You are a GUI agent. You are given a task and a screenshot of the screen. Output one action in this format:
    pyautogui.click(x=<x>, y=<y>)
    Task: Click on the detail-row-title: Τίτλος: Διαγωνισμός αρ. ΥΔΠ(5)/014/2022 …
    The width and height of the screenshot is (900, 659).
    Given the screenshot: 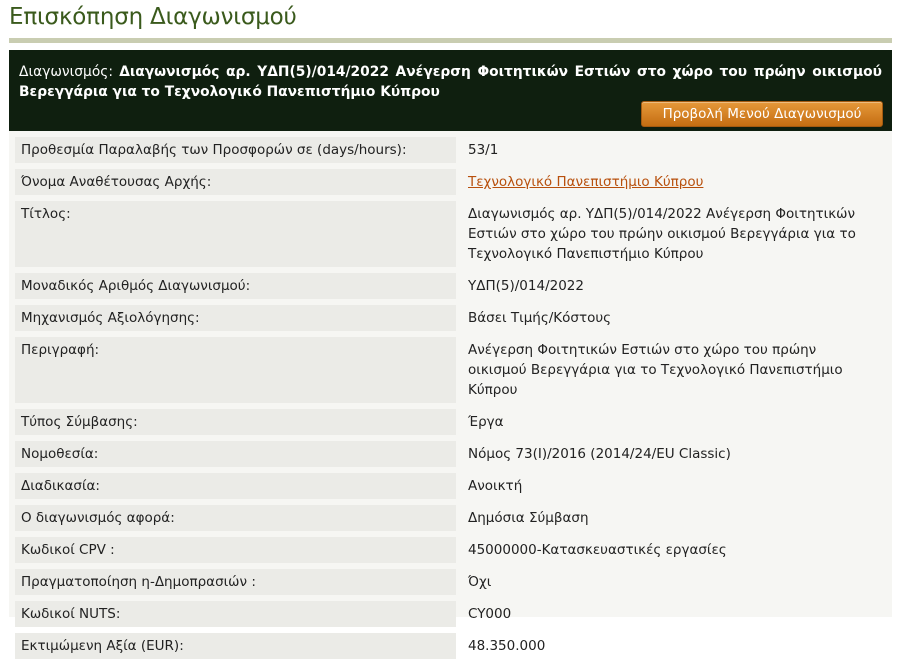 What is the action you would take?
    pyautogui.click(x=453, y=234)
    